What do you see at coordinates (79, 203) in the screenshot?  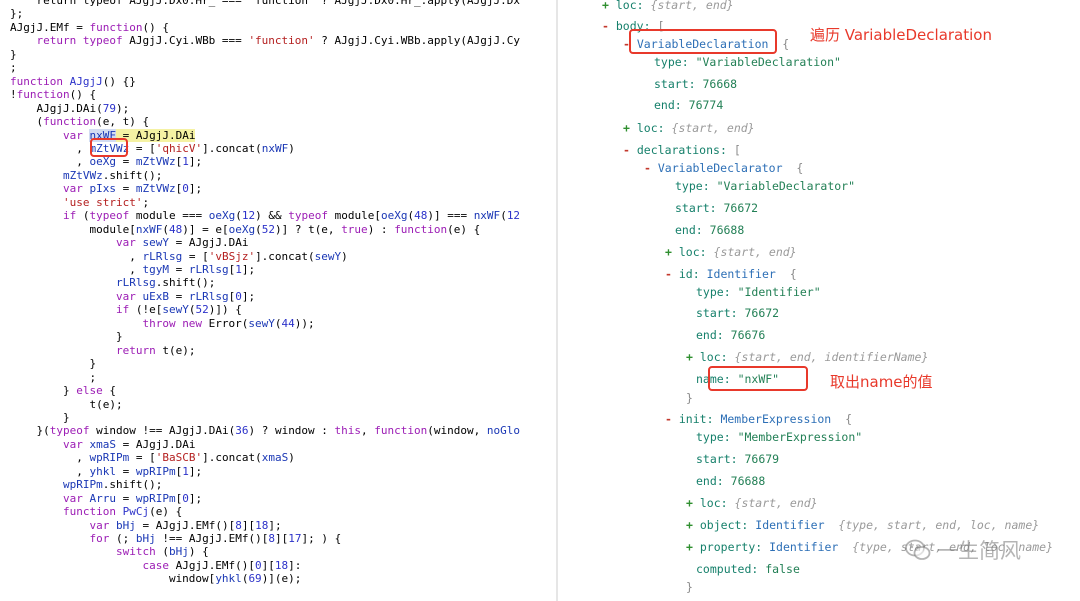 I see `code-line: 'use strict';` at bounding box center [79, 203].